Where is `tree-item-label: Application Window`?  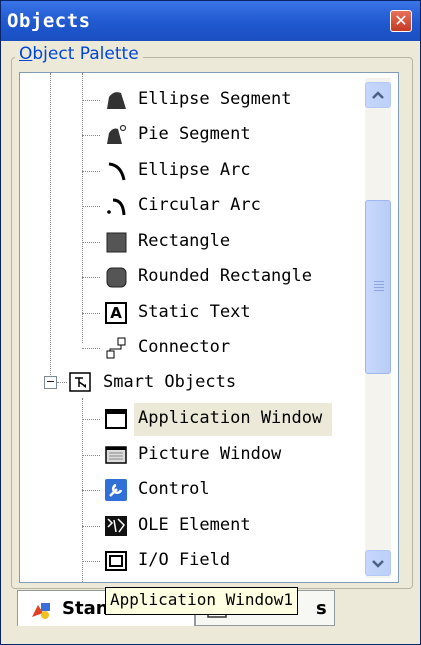
tree-item-label: Application Window is located at coordinates (230, 418).